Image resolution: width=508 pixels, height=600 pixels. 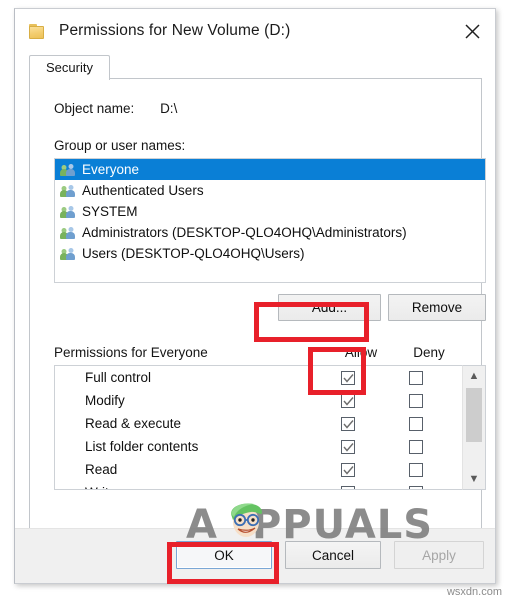 What do you see at coordinates (270, 485) in the screenshot?
I see `table-row: Write` at bounding box center [270, 485].